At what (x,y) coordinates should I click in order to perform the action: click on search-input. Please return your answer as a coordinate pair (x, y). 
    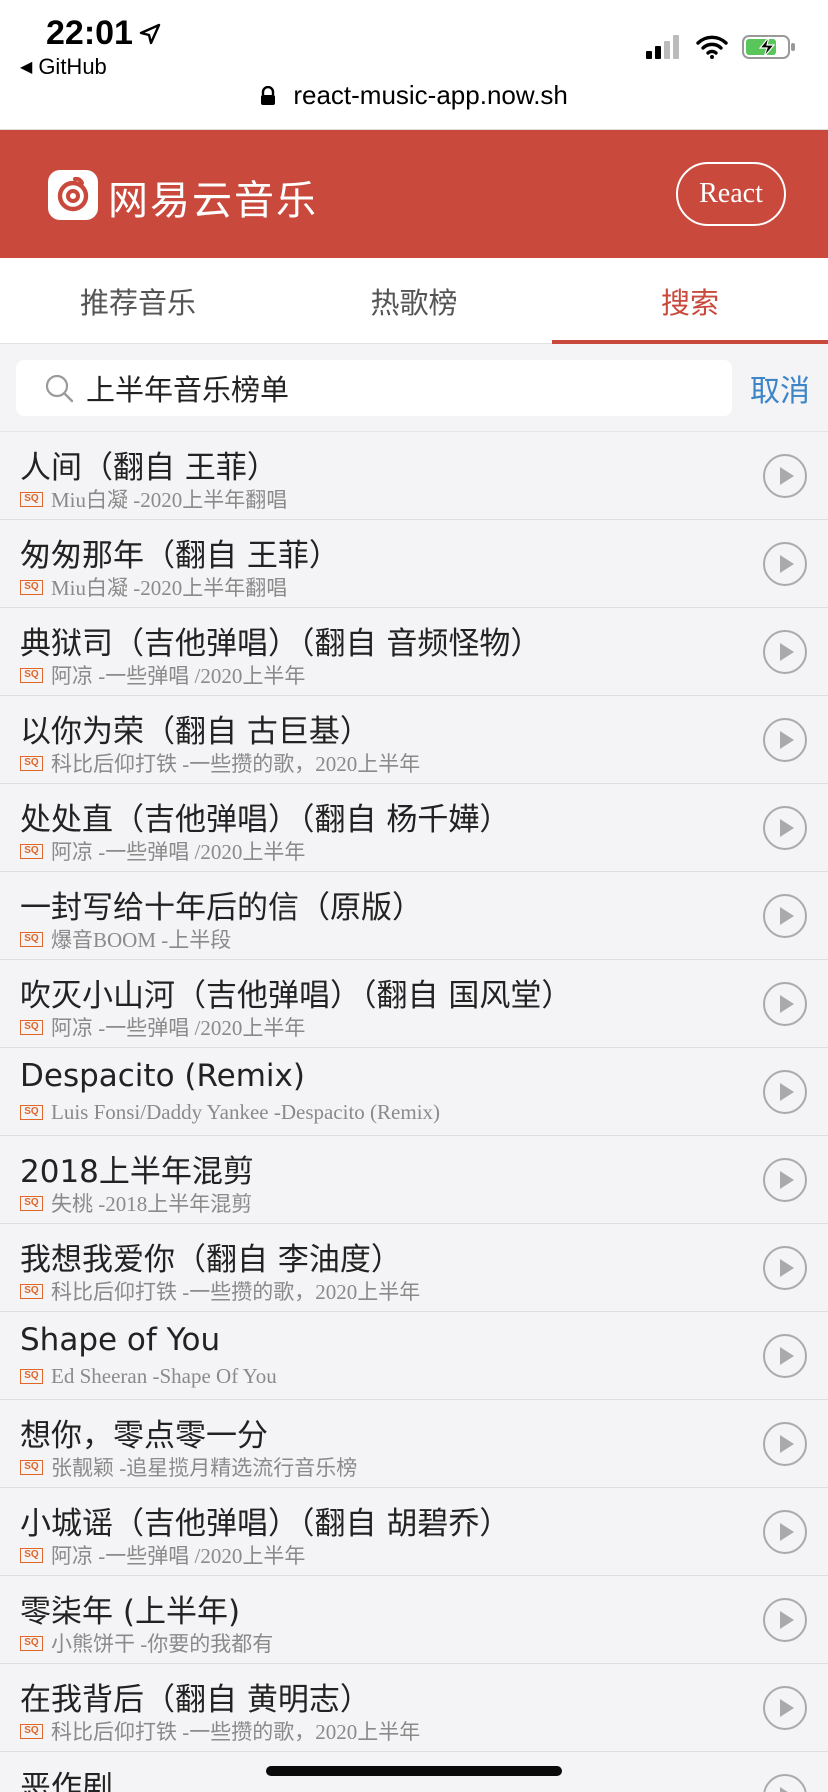
    Looking at the image, I should click on (386, 388).